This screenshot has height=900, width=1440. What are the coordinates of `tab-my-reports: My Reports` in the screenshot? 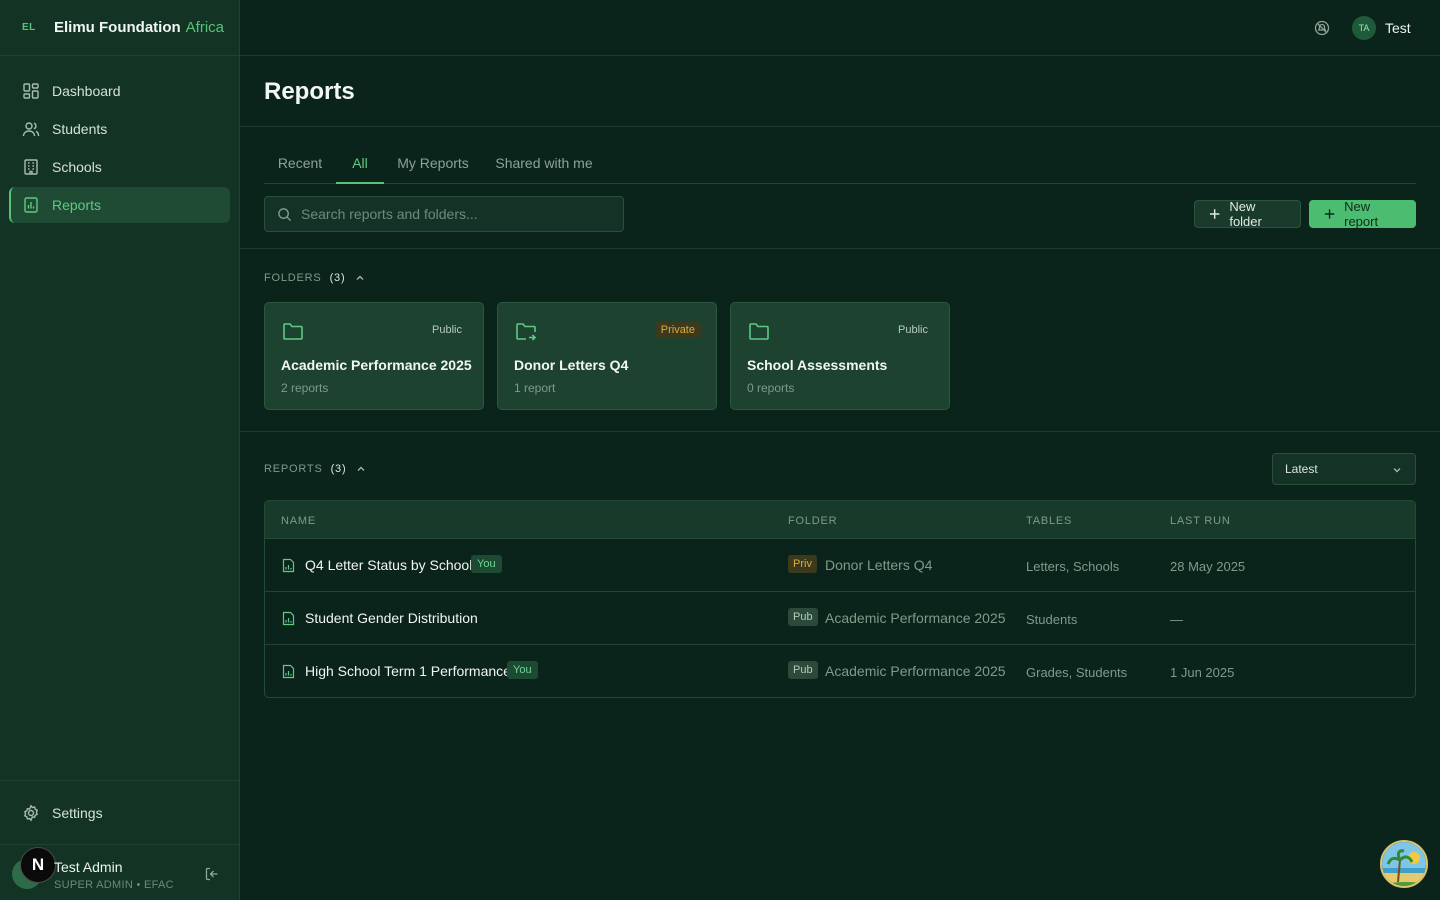 It's located at (433, 164).